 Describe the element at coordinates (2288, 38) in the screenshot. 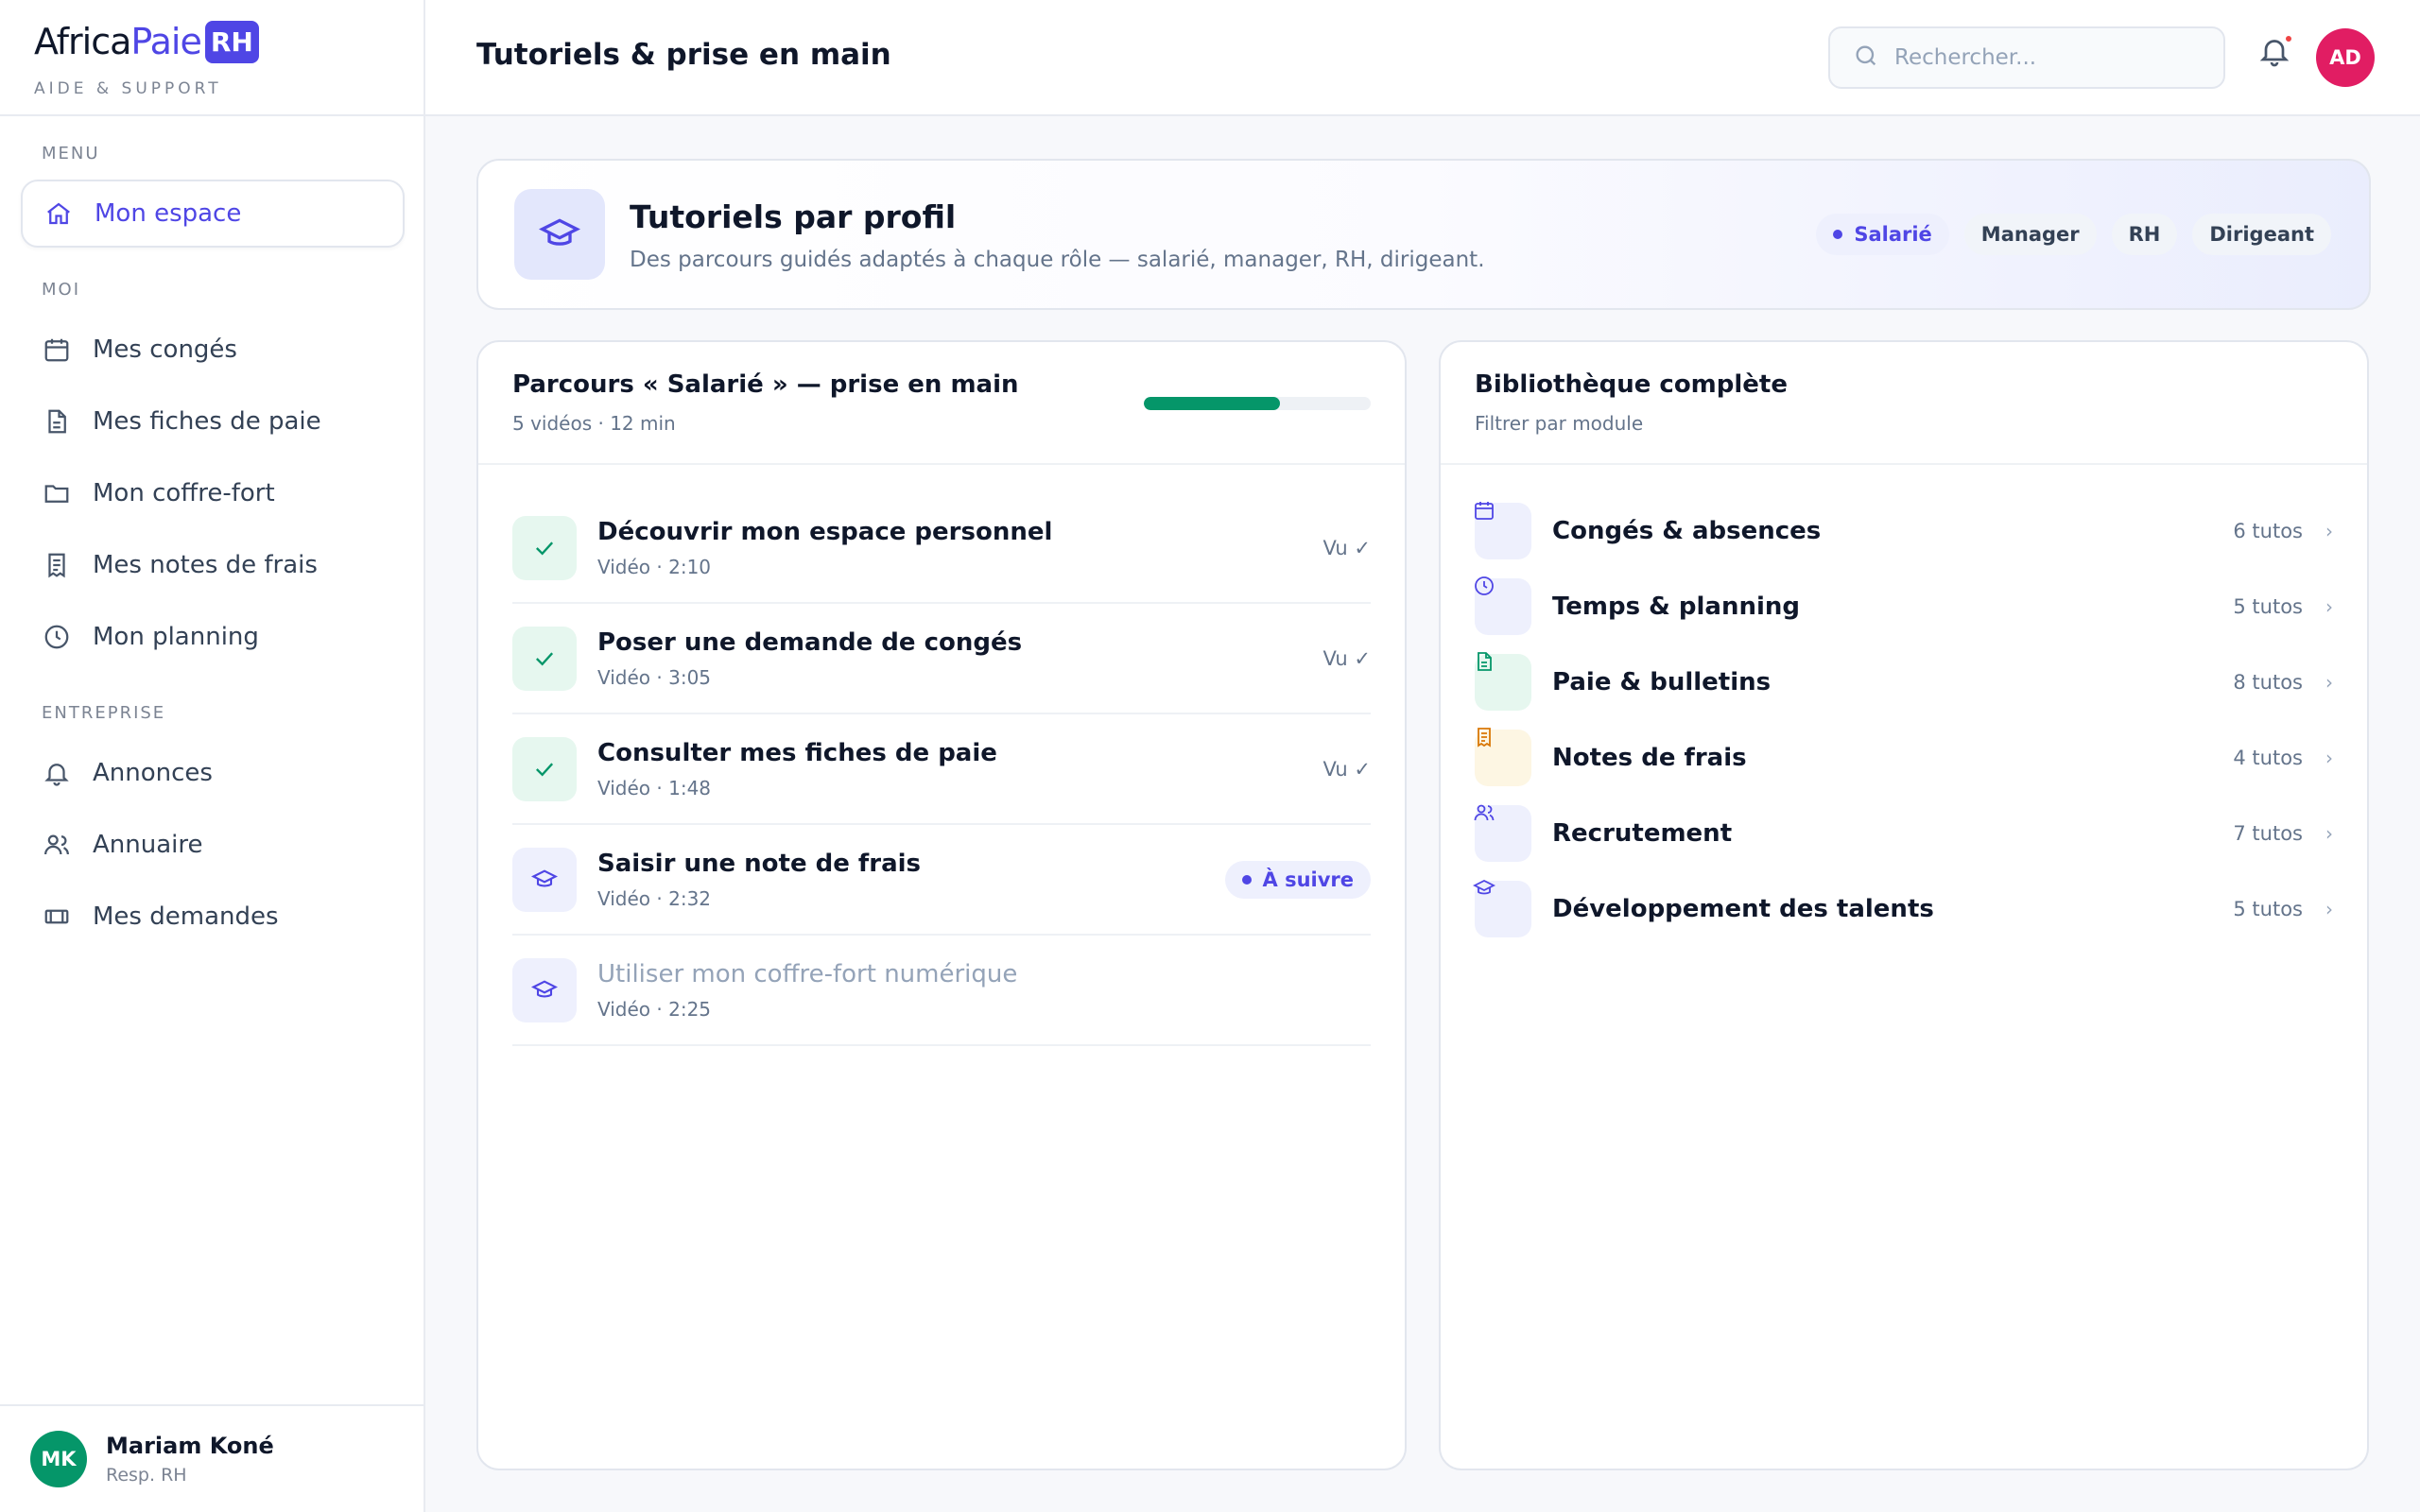

I see `notification-dot` at that location.